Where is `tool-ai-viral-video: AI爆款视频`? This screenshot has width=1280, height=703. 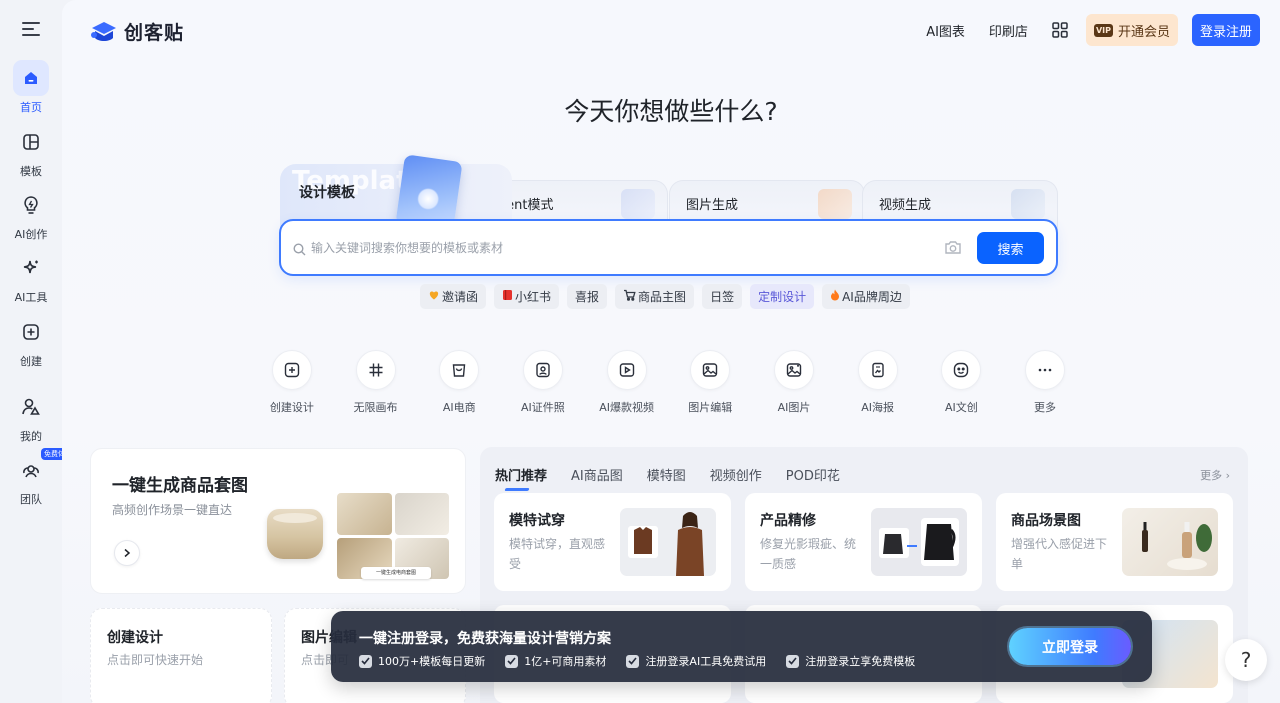 tool-ai-viral-video: AI爆款视频 is located at coordinates (627, 382).